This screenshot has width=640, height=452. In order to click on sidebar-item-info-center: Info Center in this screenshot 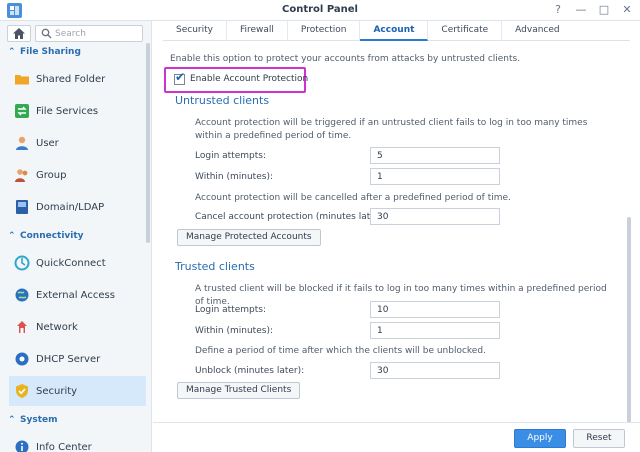, I will do `click(77, 442)`.